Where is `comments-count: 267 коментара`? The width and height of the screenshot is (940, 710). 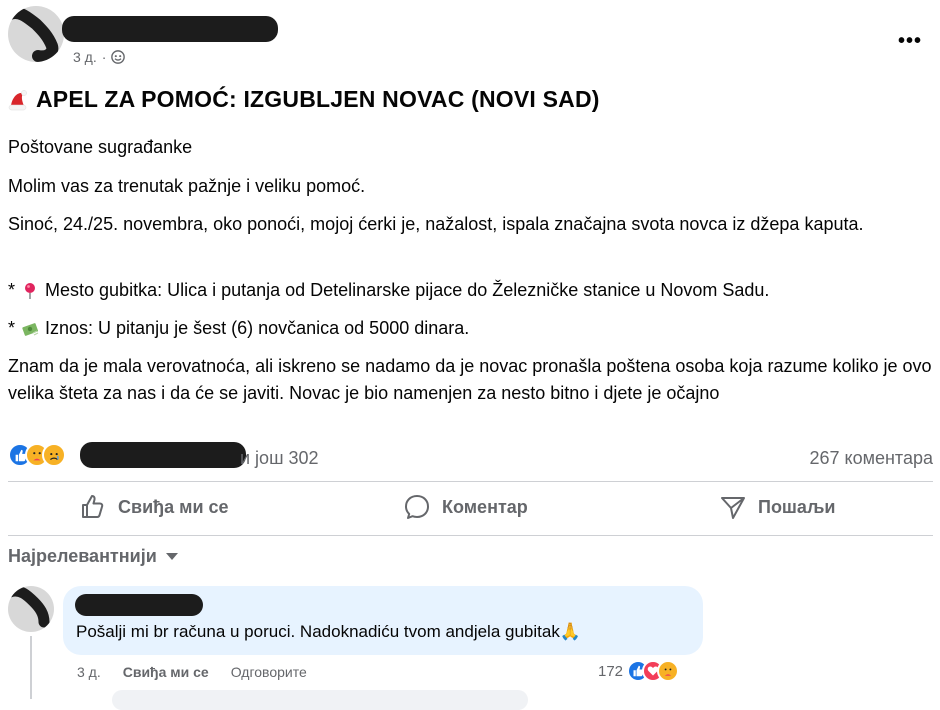
comments-count: 267 коментара is located at coordinates (871, 458).